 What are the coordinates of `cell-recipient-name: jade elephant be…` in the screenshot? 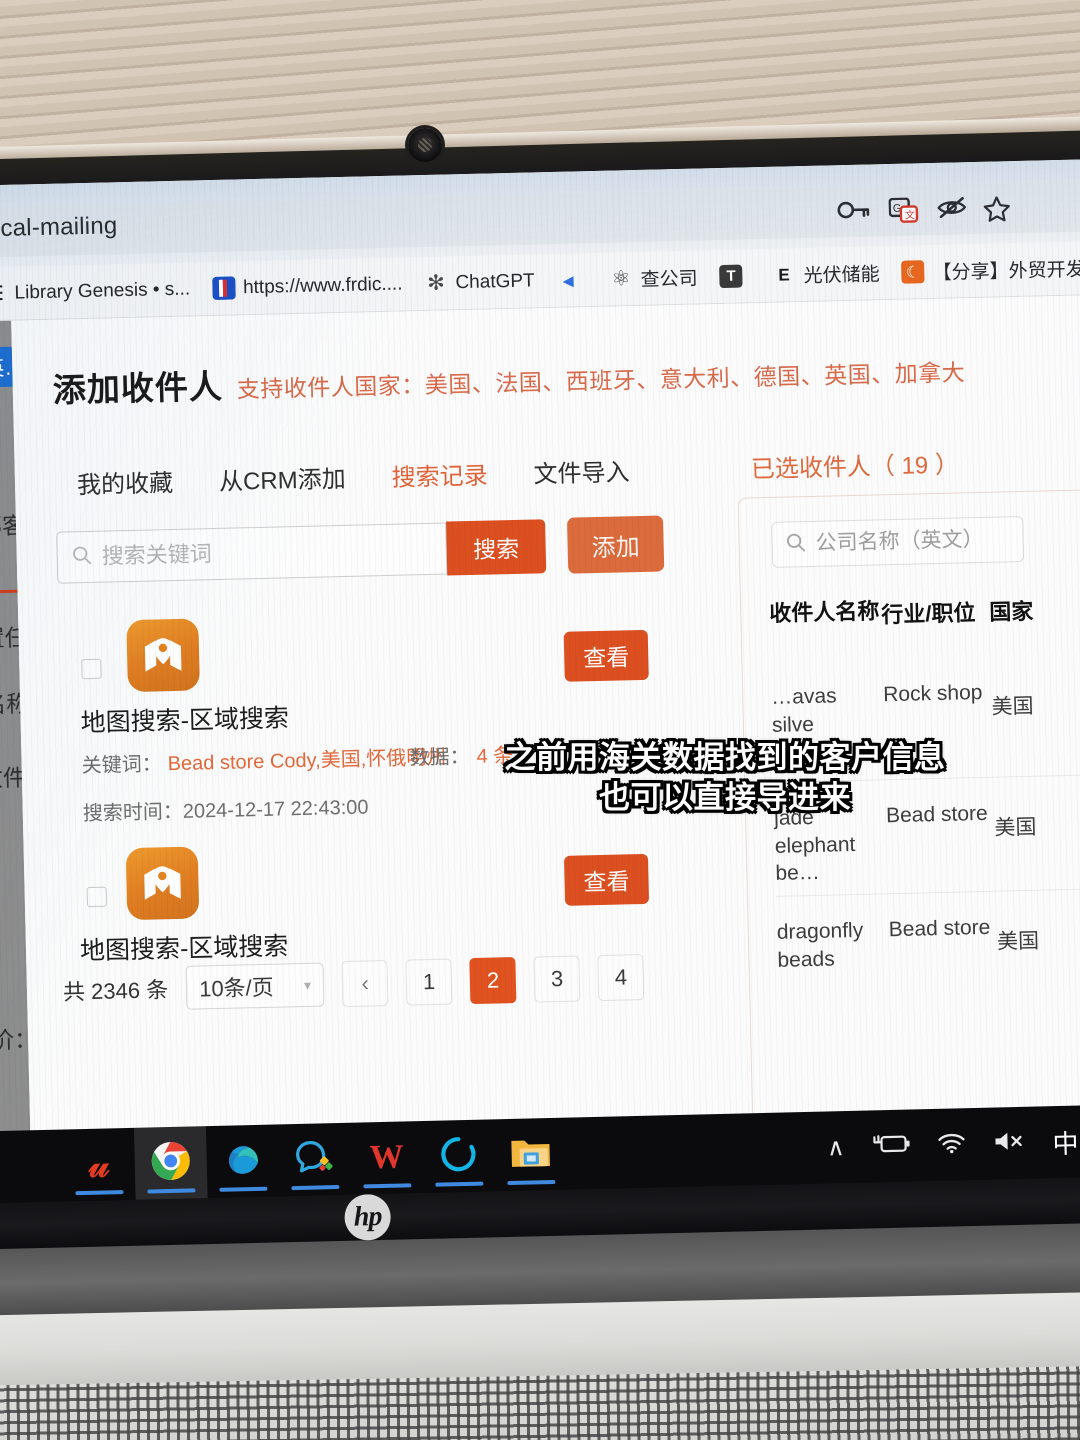 It's located at (814, 845).